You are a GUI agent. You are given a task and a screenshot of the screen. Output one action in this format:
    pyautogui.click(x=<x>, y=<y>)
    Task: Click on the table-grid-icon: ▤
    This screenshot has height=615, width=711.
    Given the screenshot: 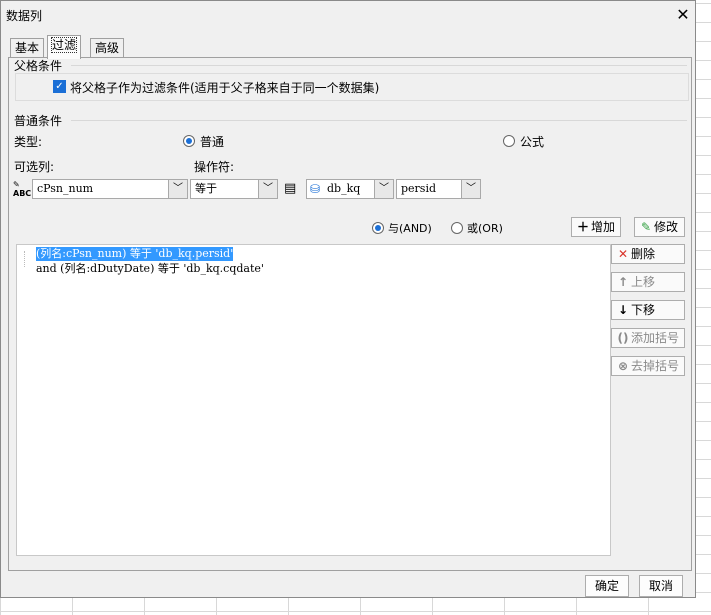 What is the action you would take?
    pyautogui.click(x=290, y=188)
    